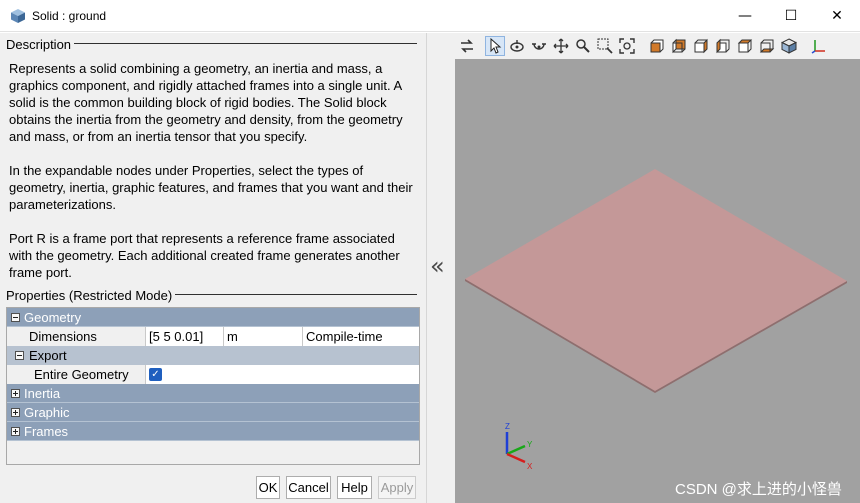  What do you see at coordinates (819, 46) in the screenshot?
I see `frame-axes-icon` at bounding box center [819, 46].